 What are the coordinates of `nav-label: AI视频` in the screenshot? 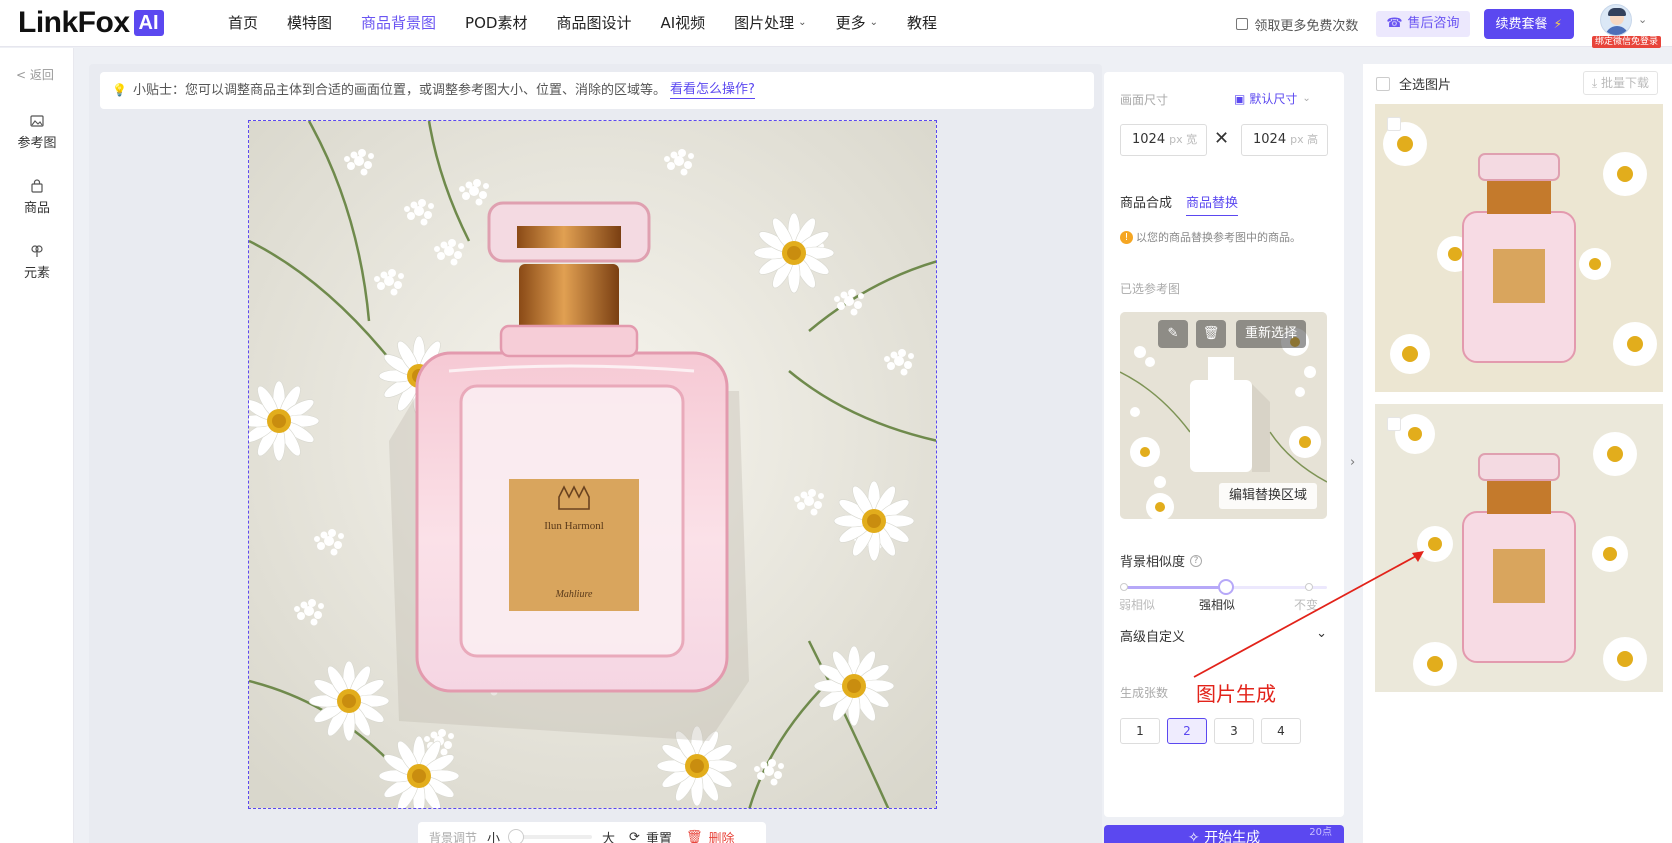 It's located at (683, 23).